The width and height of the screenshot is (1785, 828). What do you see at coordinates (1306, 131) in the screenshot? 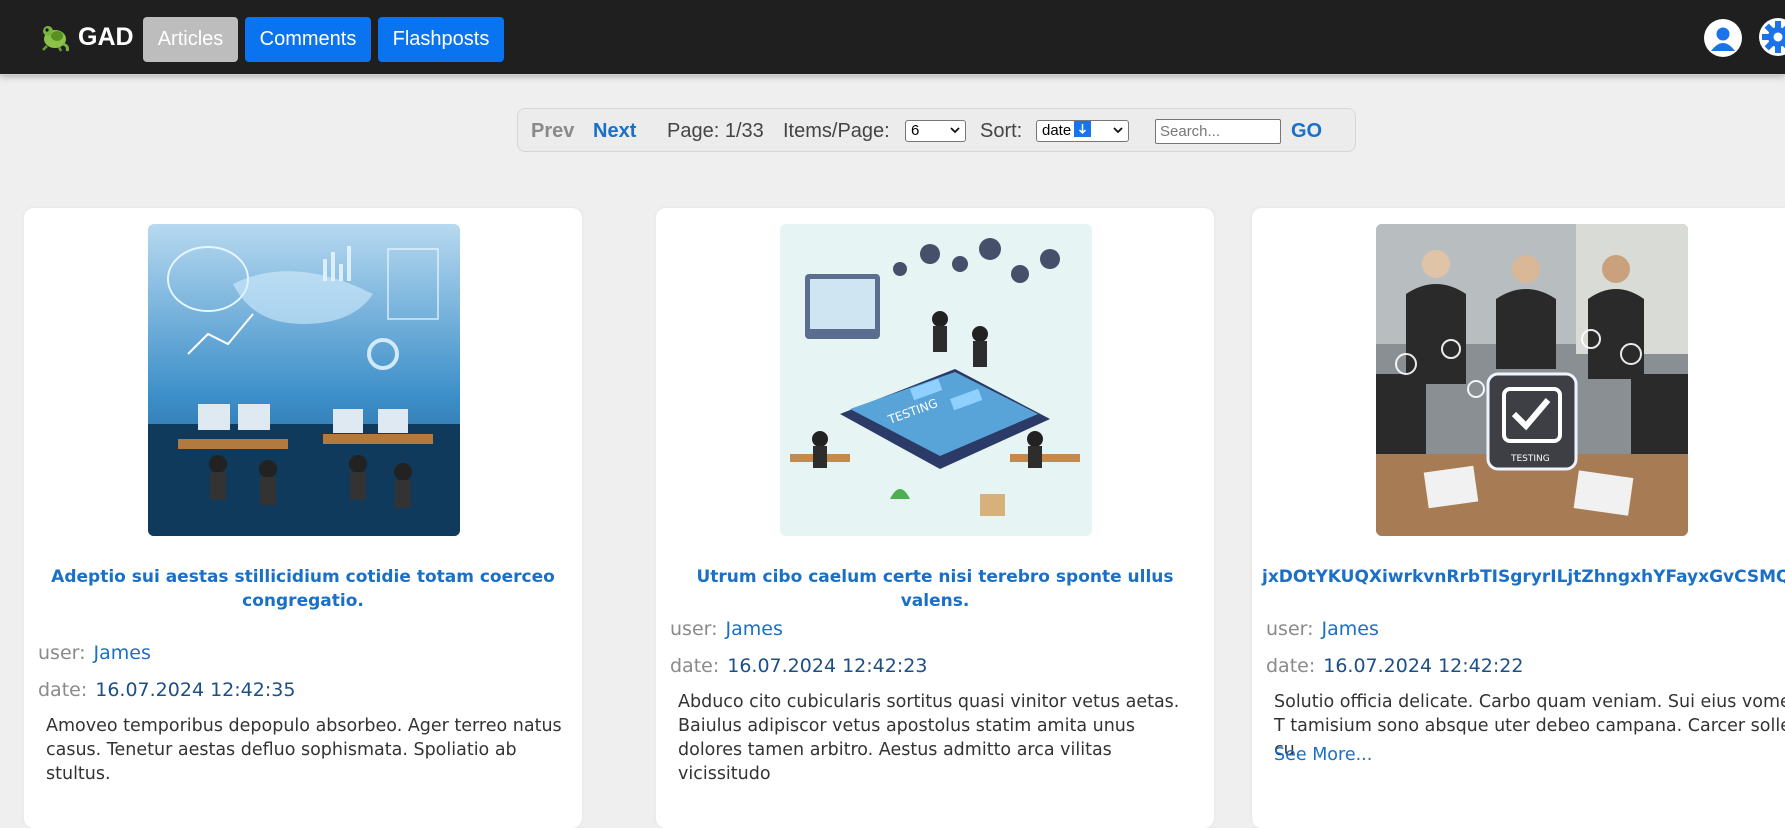
I see `go-button: GO` at bounding box center [1306, 131].